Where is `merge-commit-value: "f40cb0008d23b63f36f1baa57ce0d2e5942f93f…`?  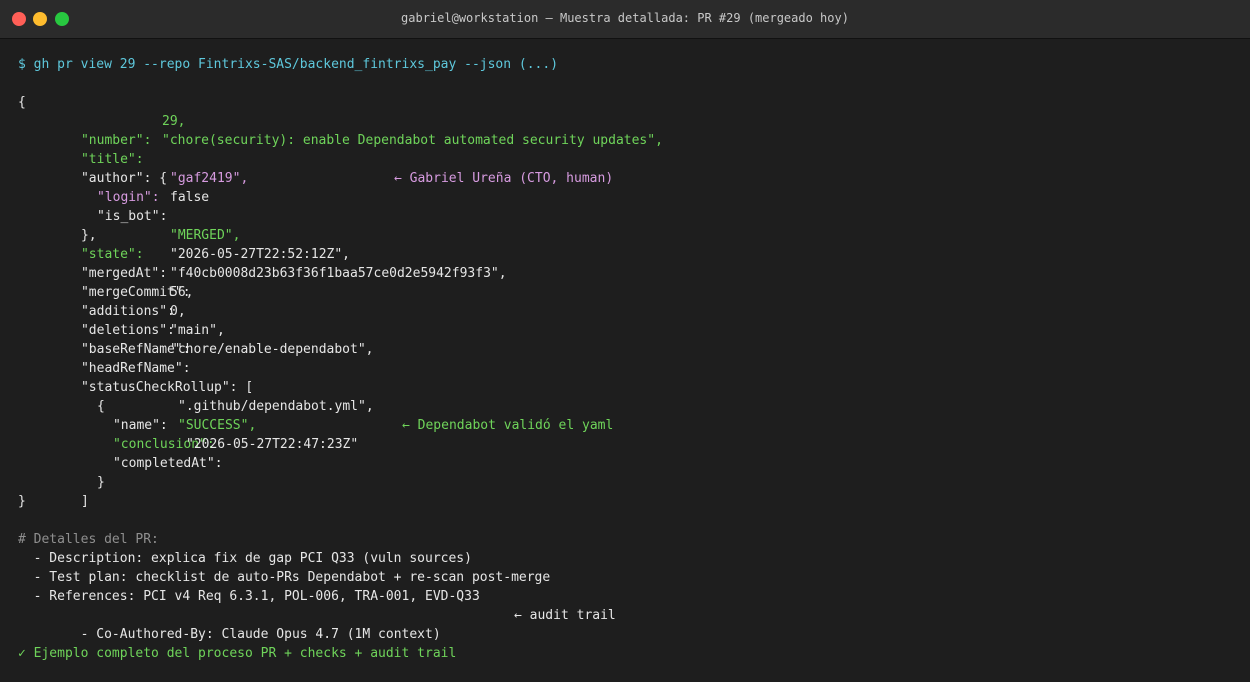 merge-commit-value: "f40cb0008d23b63f36f1baa57ce0d2e5942f93f… is located at coordinates (338, 273).